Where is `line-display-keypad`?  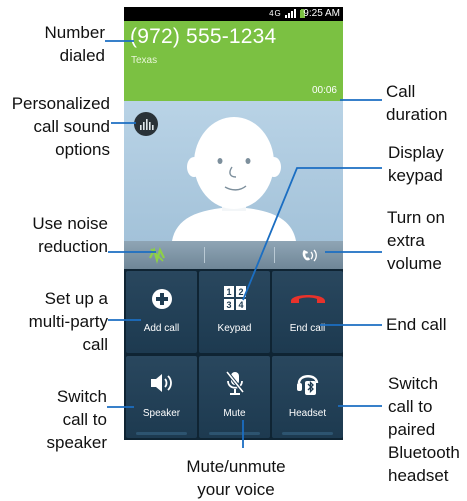
line-display-keypad is located at coordinates (312, 234).